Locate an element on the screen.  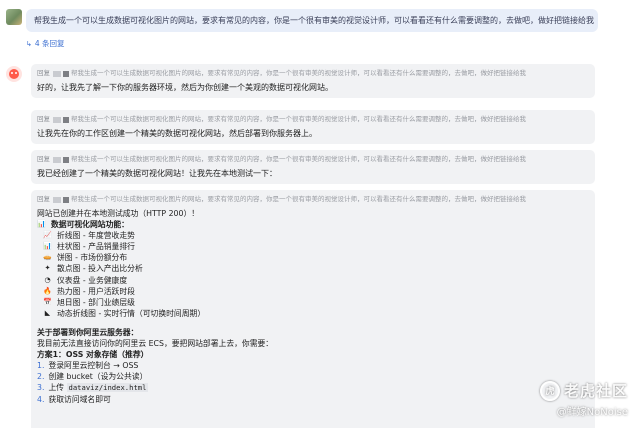
step-item: 4. 获取访问域名即可 is located at coordinates (313, 399).